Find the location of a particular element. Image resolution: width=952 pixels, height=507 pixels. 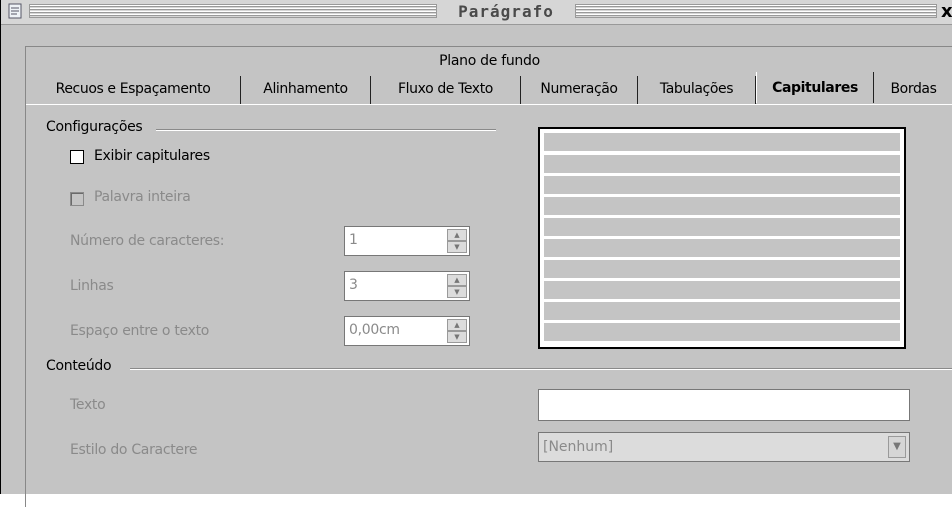

lines-label: Linhas is located at coordinates (92, 286).